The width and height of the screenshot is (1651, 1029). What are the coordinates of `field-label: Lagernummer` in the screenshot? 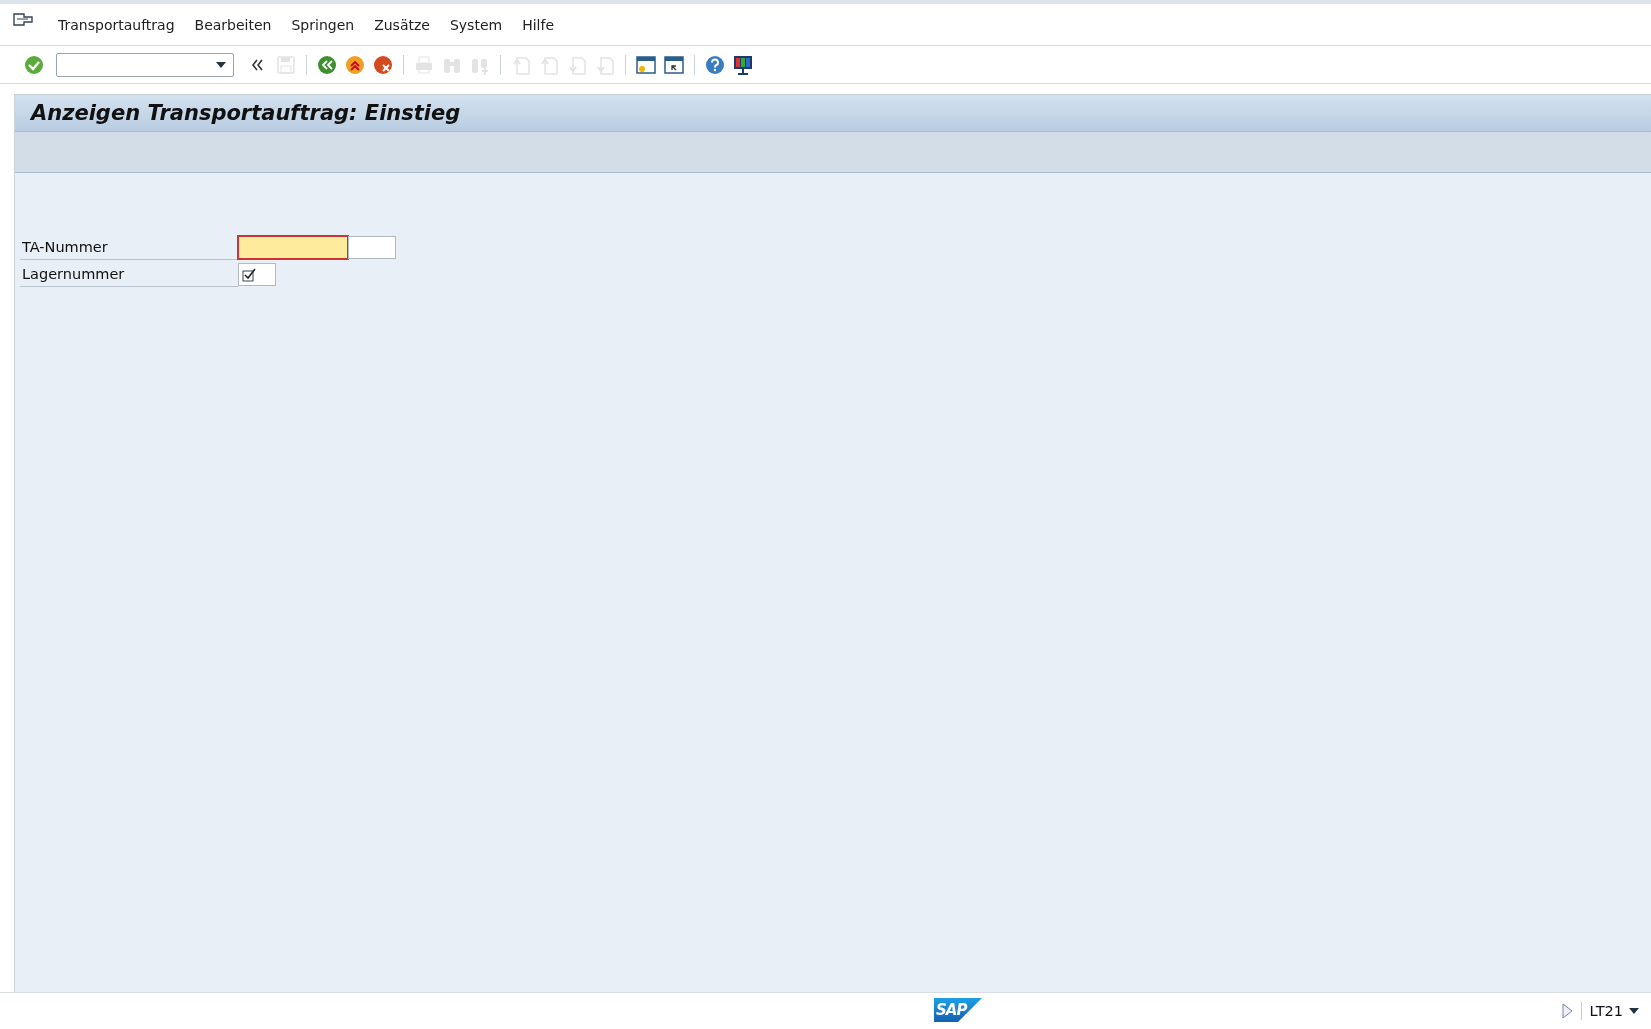 It's located at (129, 274).